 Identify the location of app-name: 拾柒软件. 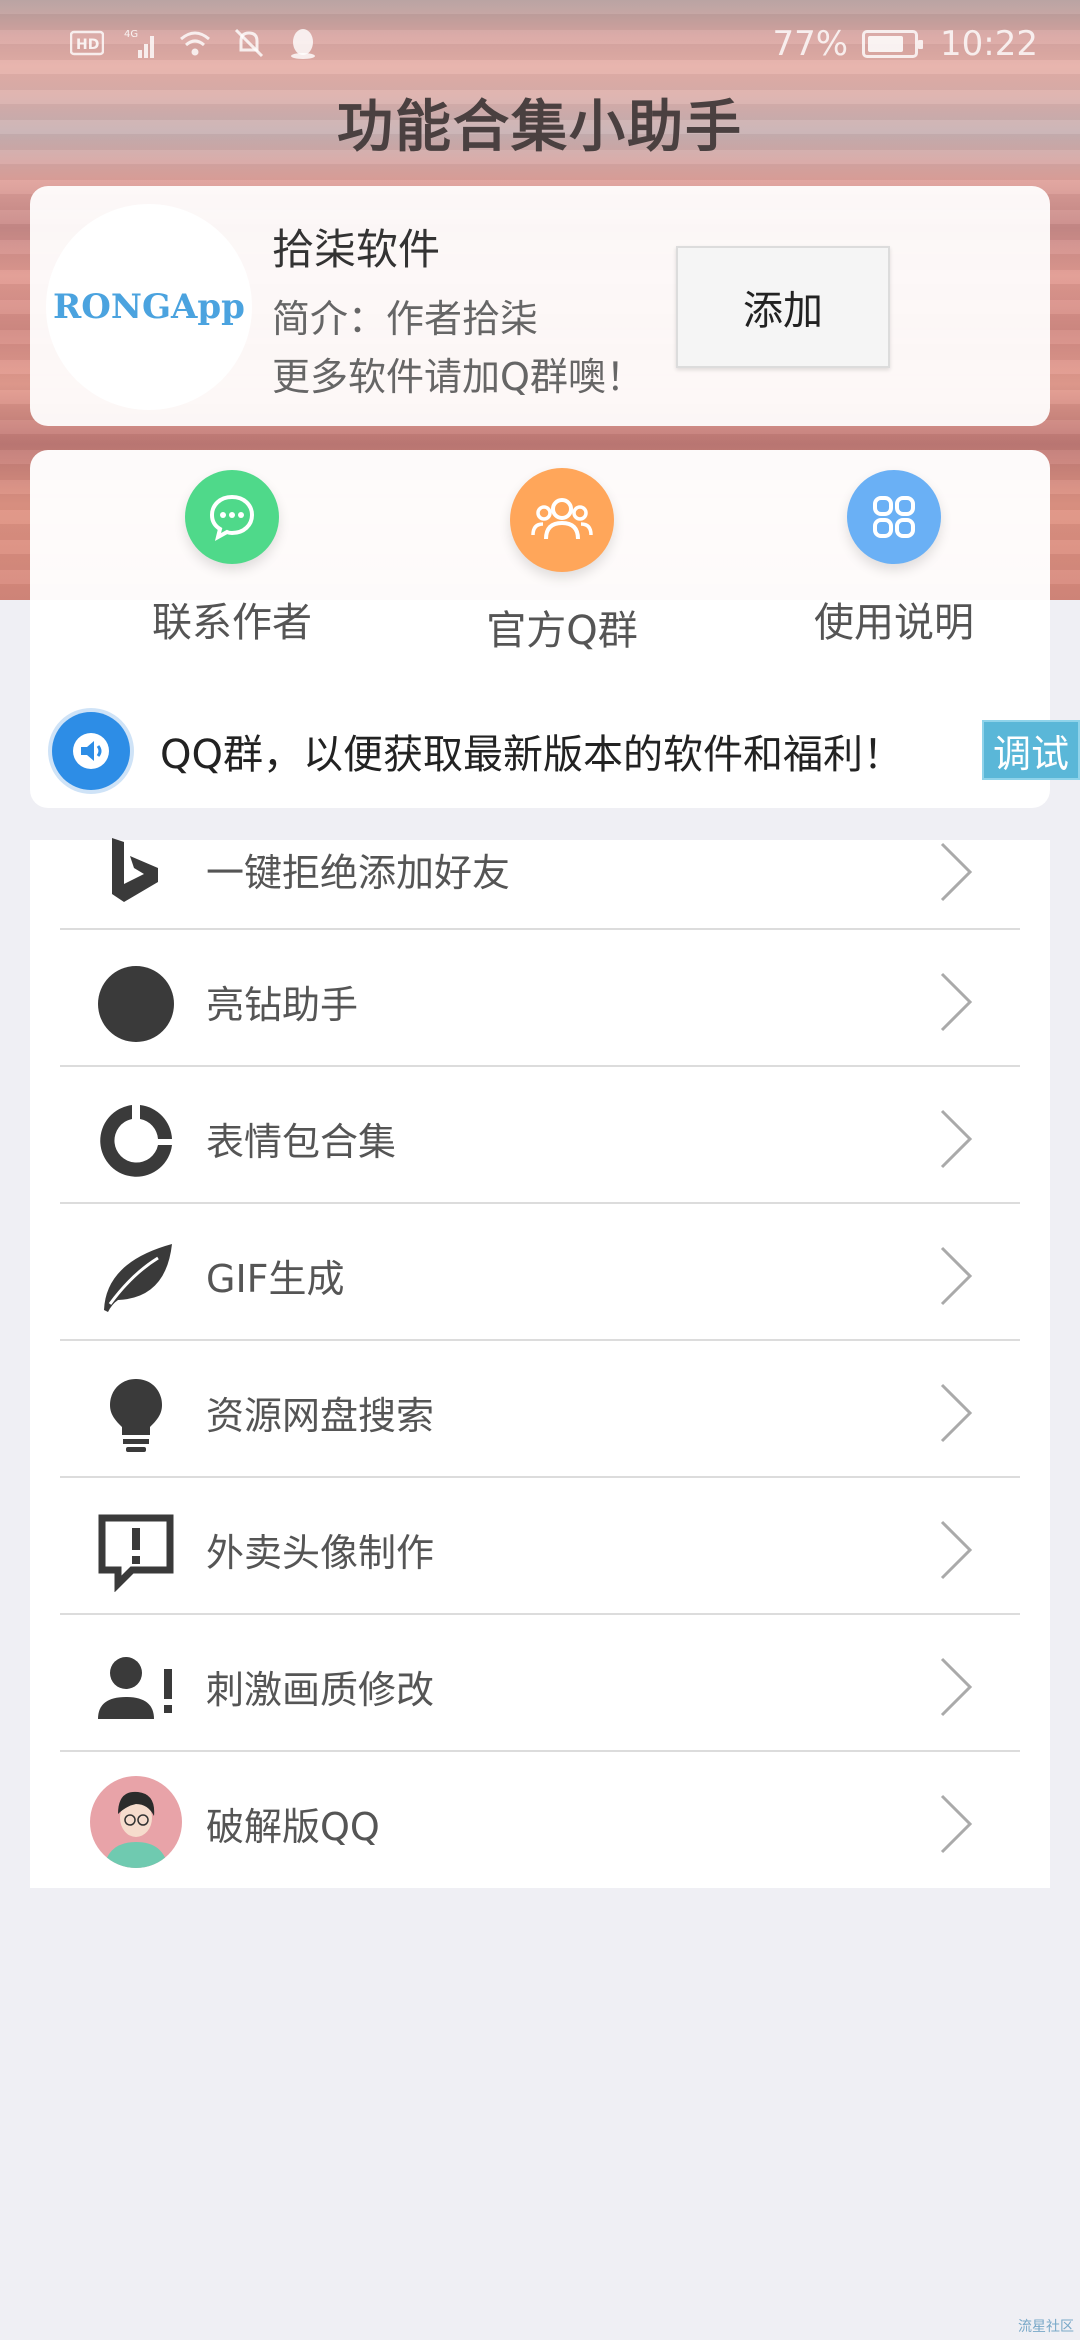
(356, 249).